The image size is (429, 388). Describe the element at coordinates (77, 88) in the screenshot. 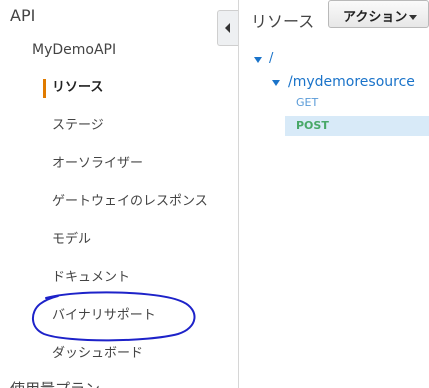

I see `sidebar-item-resources: リソース` at that location.